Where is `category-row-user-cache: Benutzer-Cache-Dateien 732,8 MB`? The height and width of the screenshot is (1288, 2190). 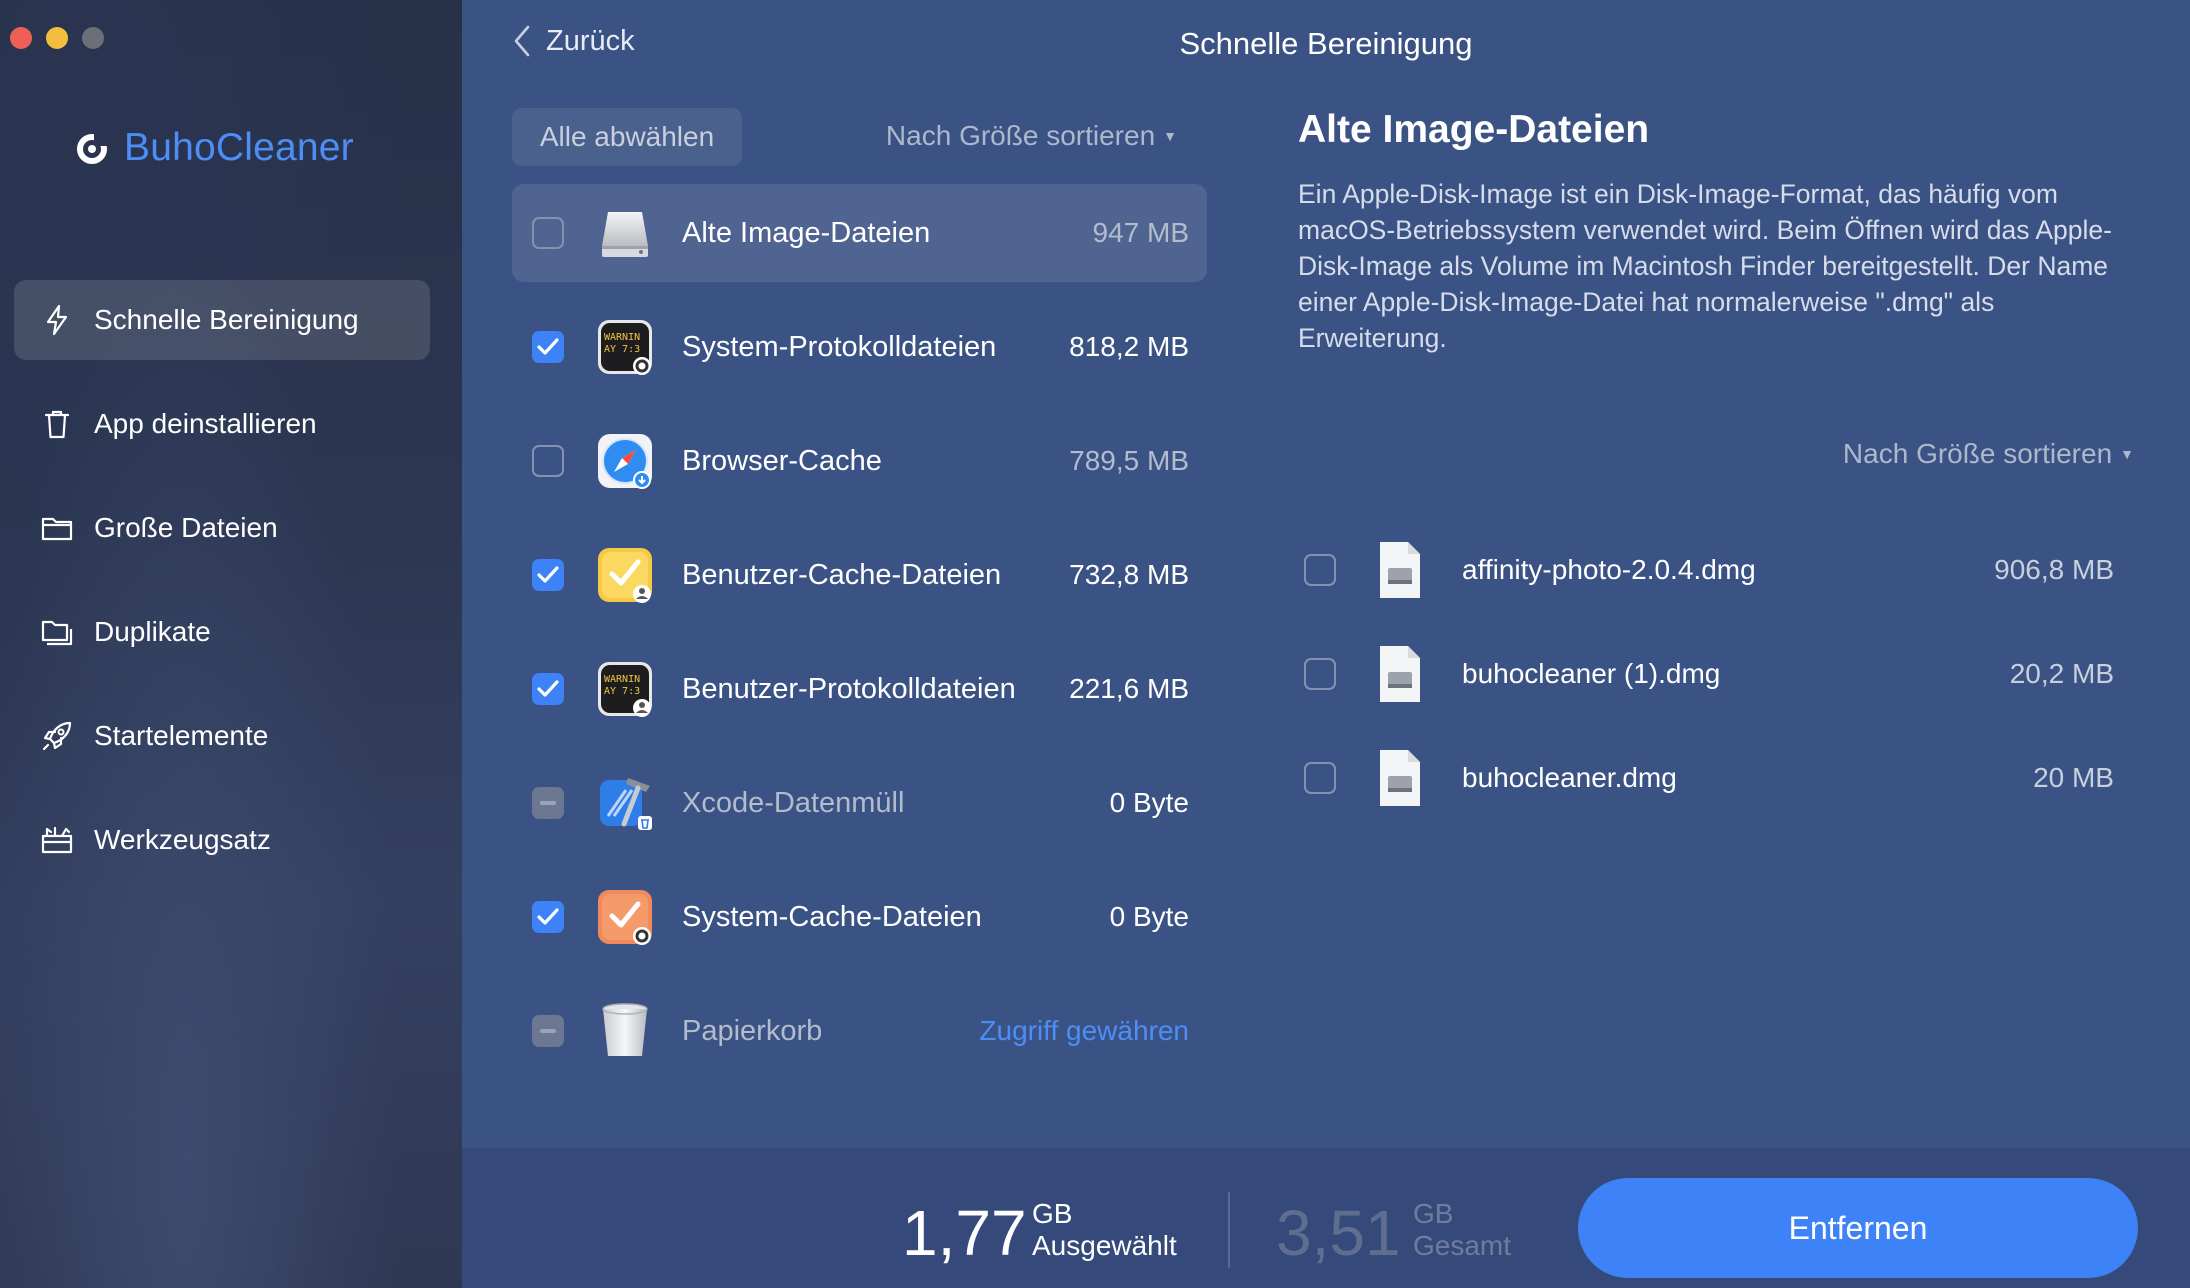 category-row-user-cache: Benutzer-Cache-Dateien 732,8 MB is located at coordinates (859, 575).